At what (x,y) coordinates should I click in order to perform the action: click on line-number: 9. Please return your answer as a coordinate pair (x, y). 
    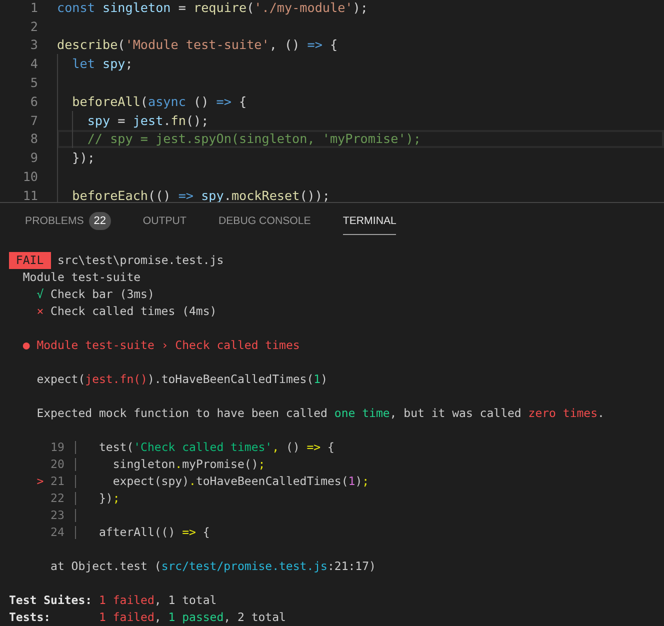
    Looking at the image, I should click on (33, 157).